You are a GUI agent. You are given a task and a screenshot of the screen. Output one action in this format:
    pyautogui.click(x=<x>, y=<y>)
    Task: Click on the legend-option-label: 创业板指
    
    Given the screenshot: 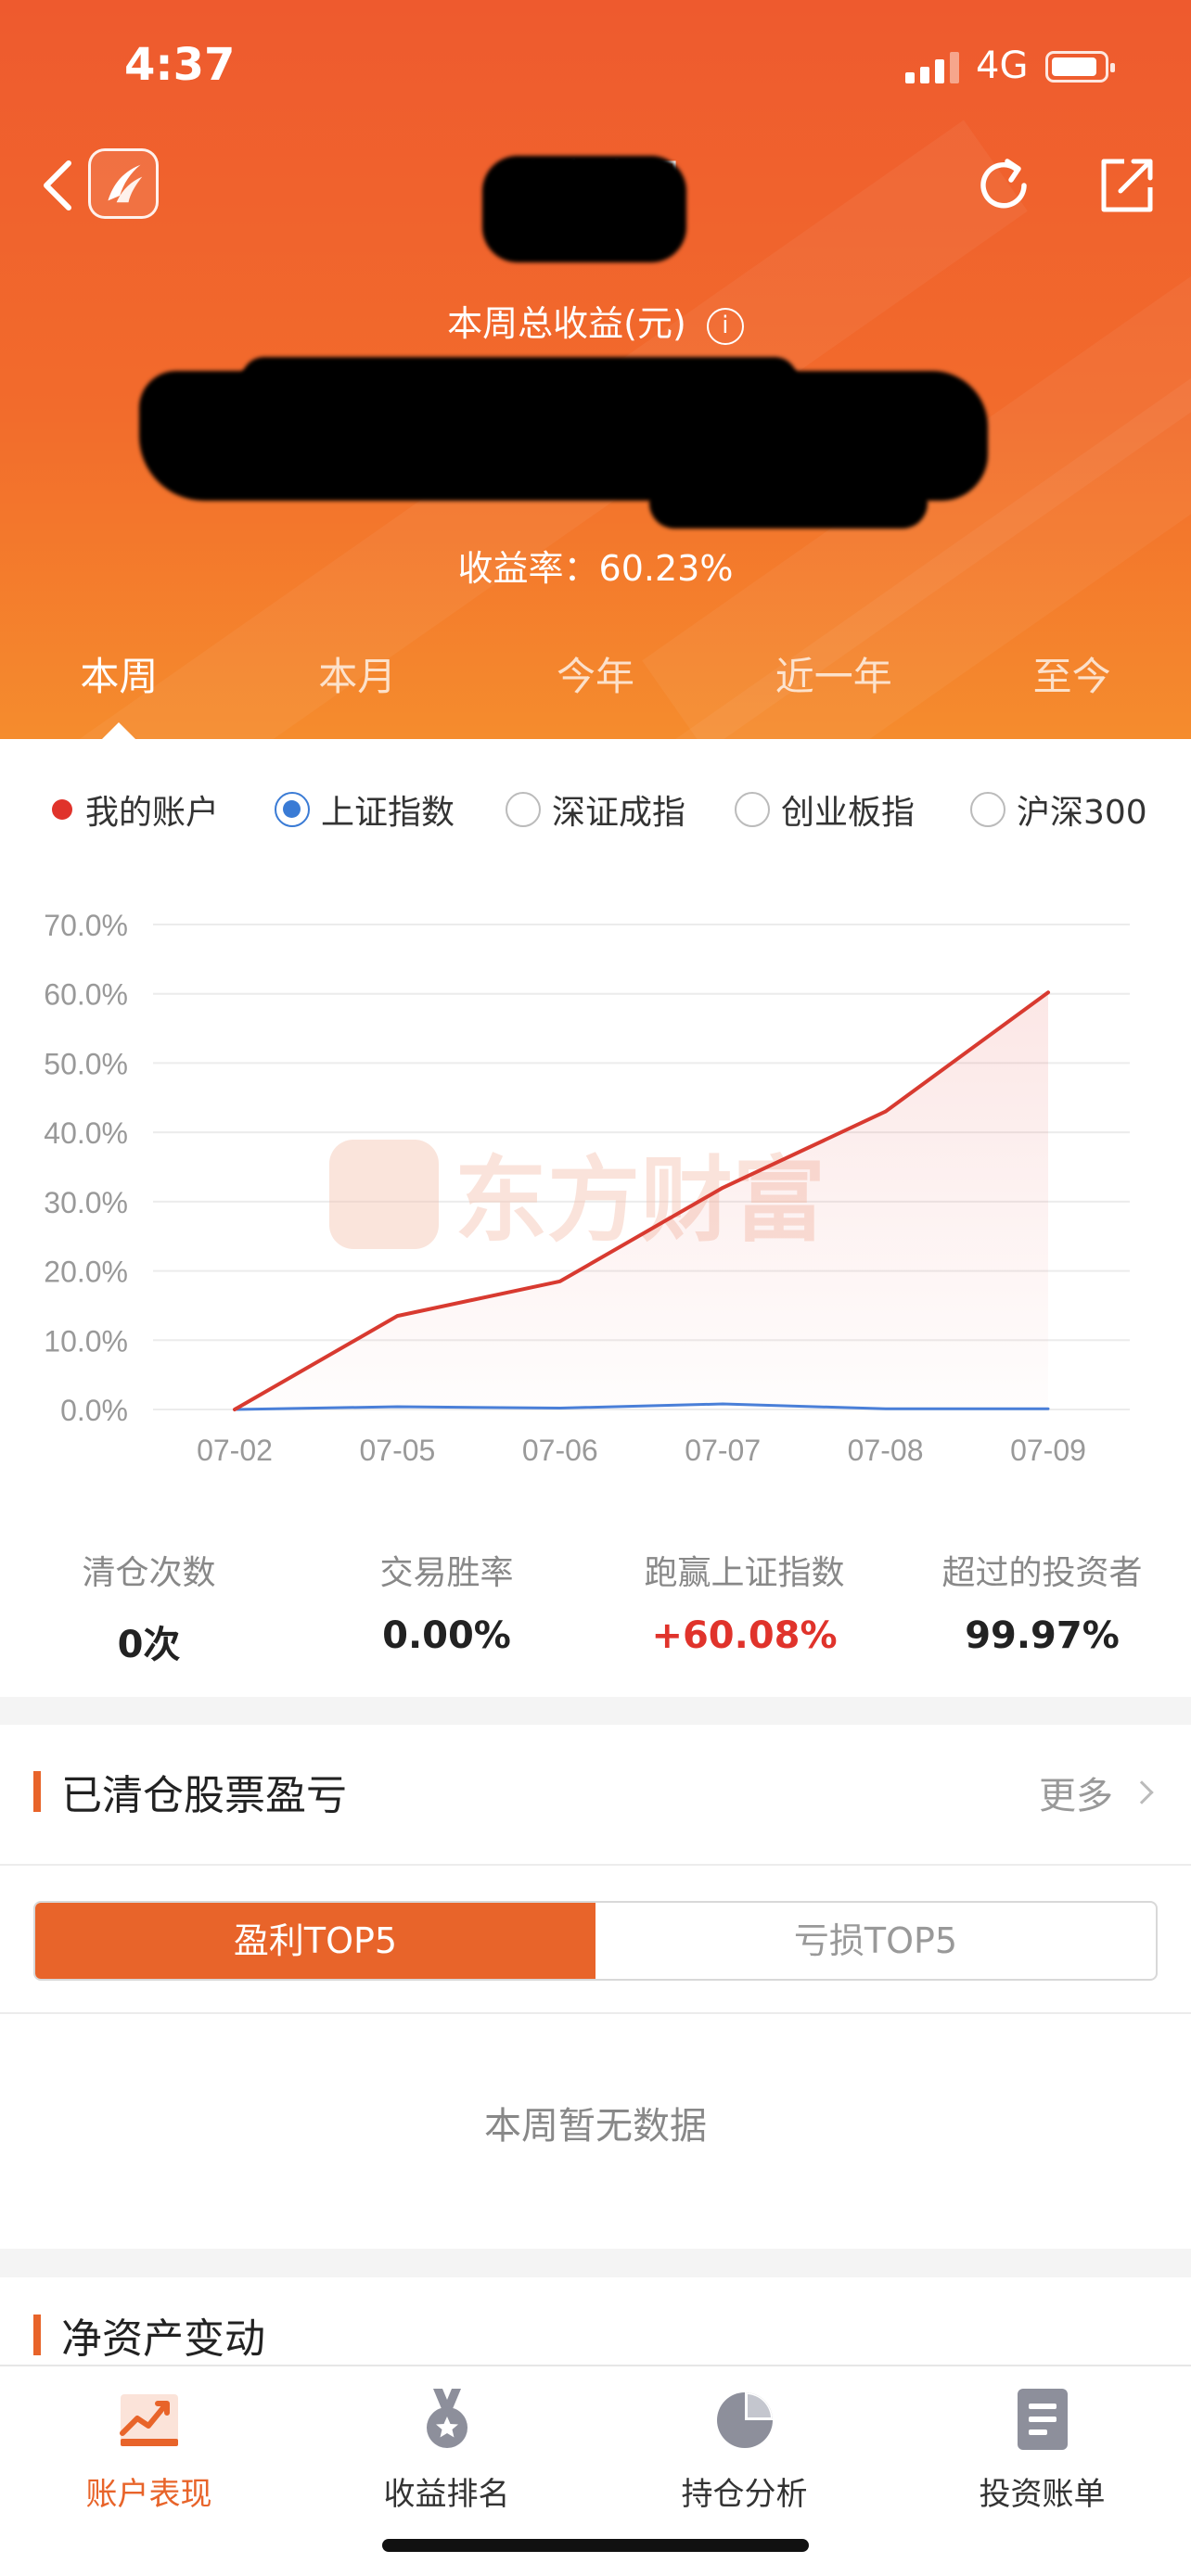 What is the action you would take?
    pyautogui.click(x=848, y=813)
    